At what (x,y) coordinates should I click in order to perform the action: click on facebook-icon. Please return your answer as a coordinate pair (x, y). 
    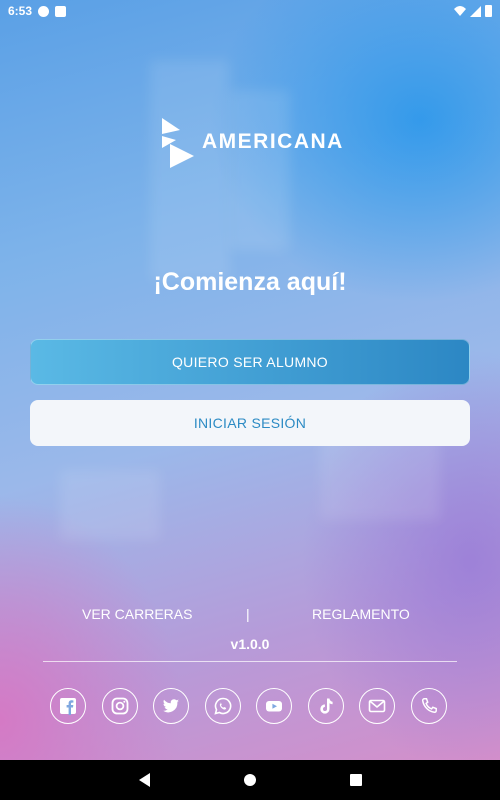
    Looking at the image, I should click on (68, 706).